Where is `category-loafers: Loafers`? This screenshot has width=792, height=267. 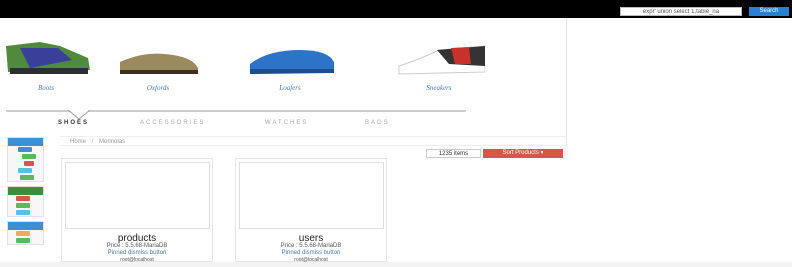
category-loafers: Loafers is located at coordinates (290, 65).